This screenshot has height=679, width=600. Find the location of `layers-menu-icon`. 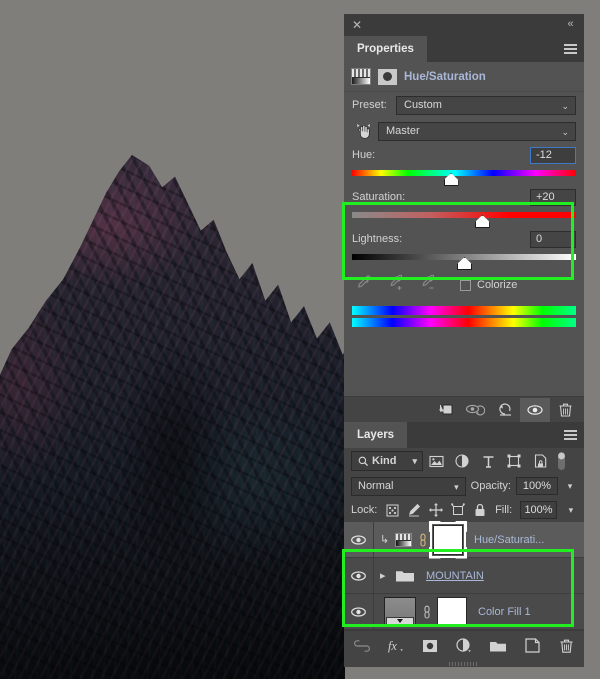

layers-menu-icon is located at coordinates (570, 435).